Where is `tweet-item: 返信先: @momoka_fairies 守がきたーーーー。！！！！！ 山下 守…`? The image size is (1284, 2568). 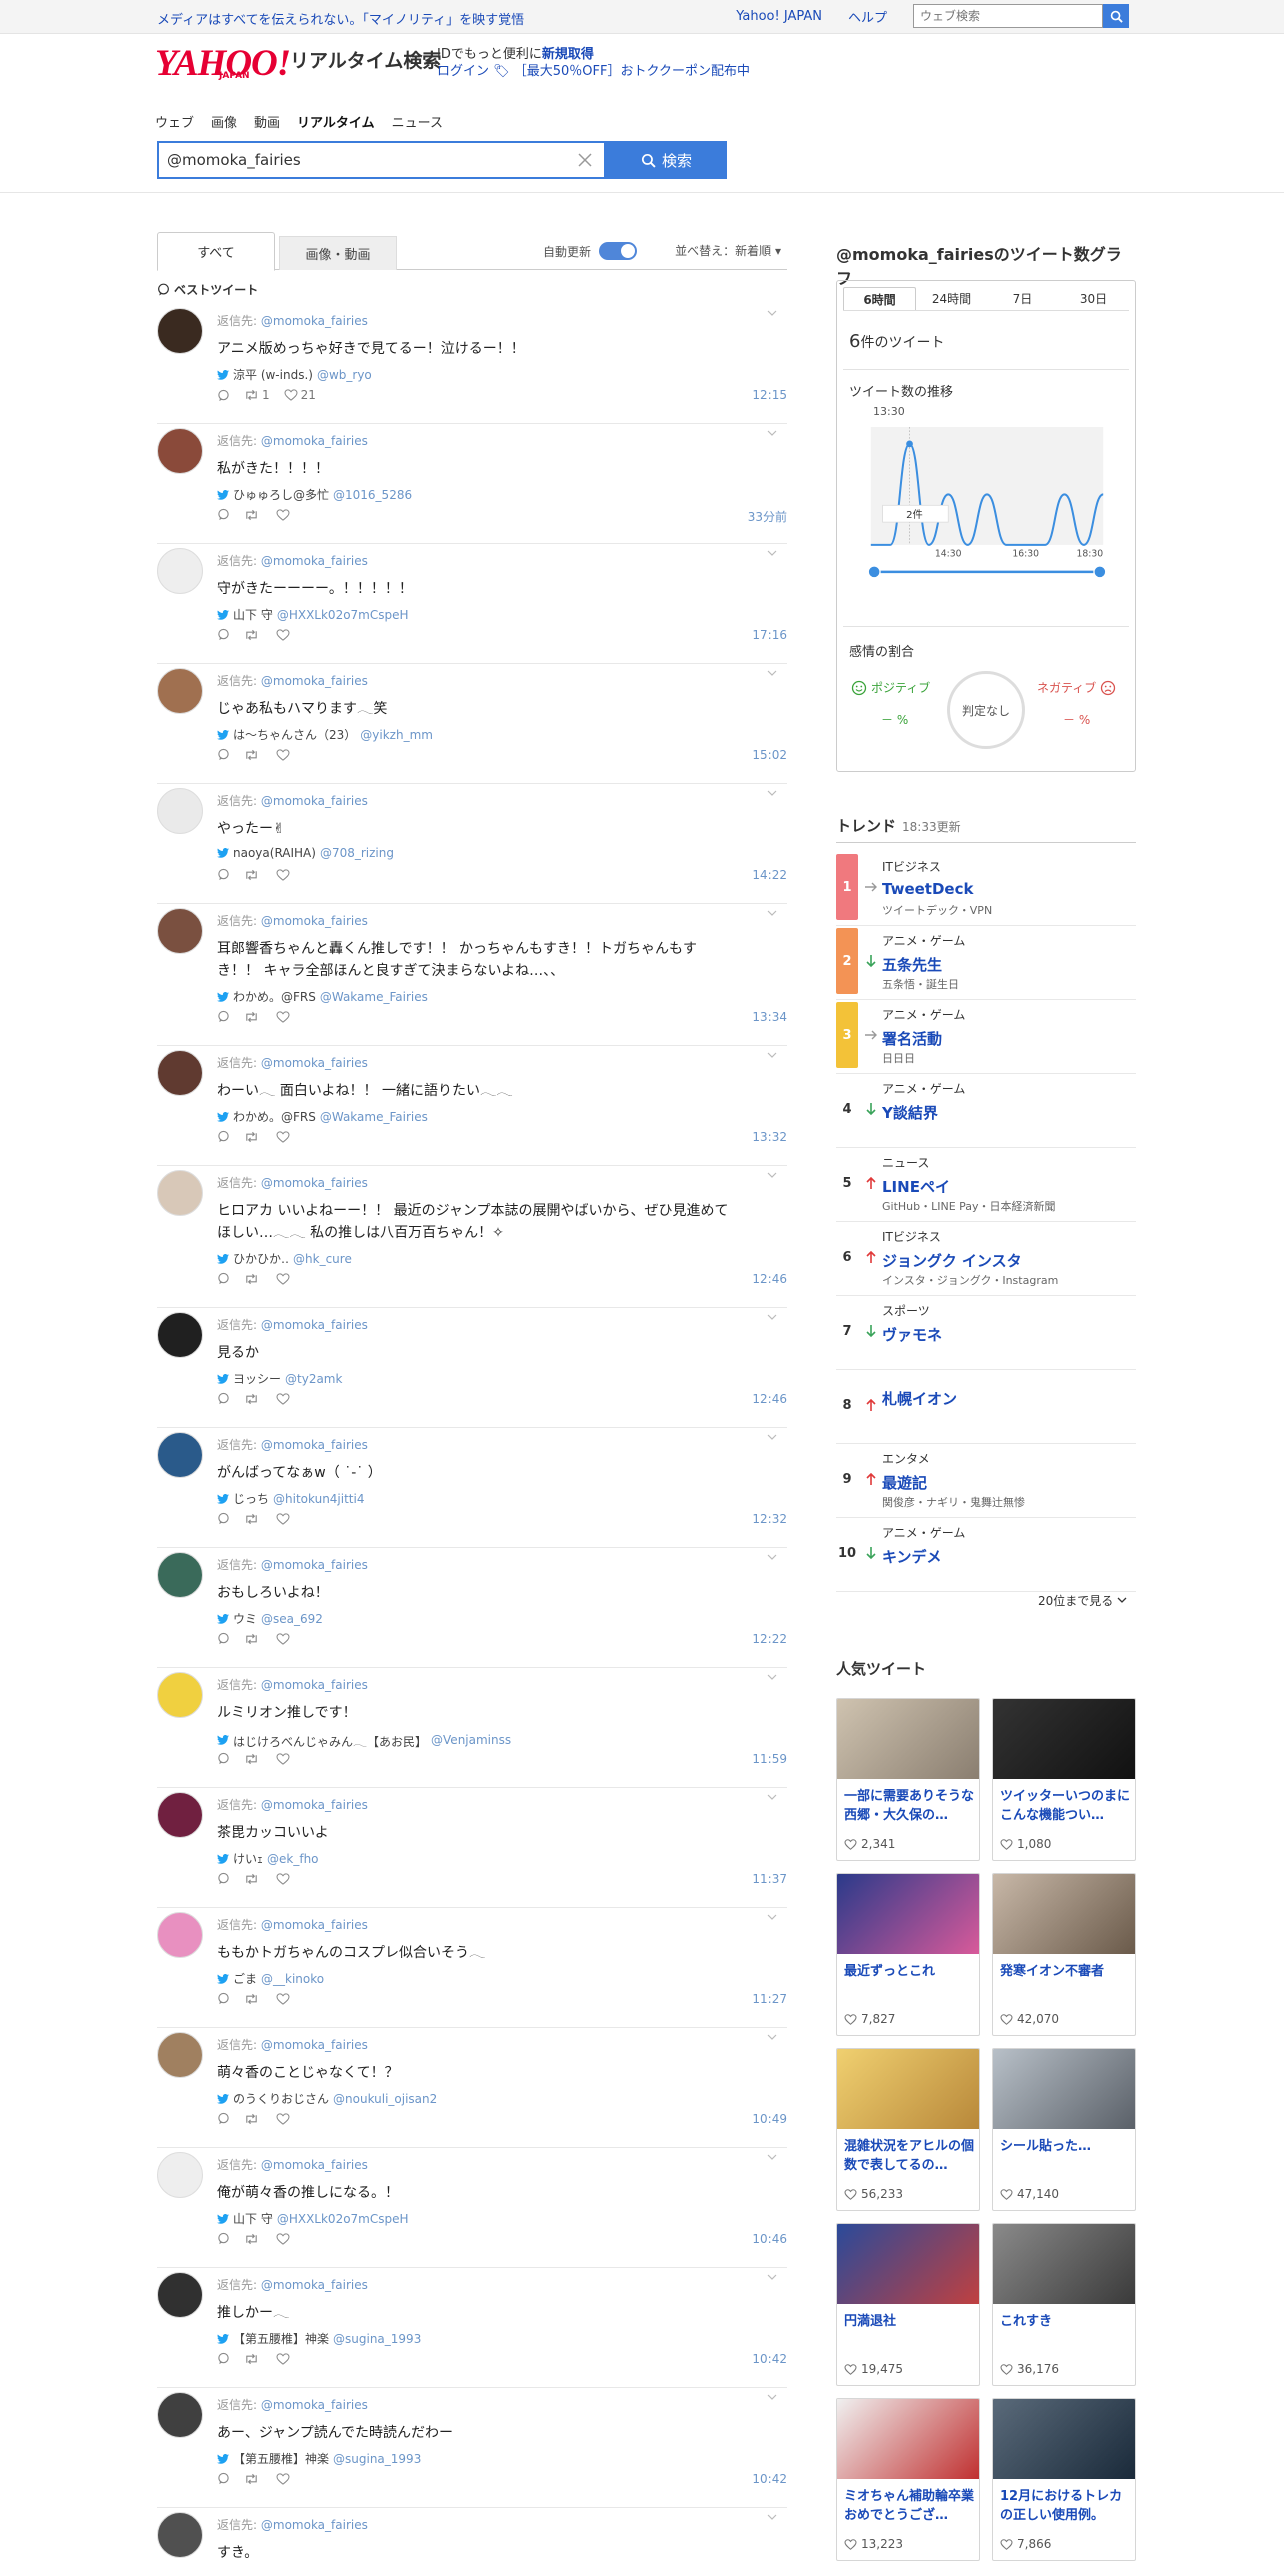 tweet-item: 返信先: @momoka_fairies 守がきたーーーー。！！！！！ 山下 守… is located at coordinates (472, 604).